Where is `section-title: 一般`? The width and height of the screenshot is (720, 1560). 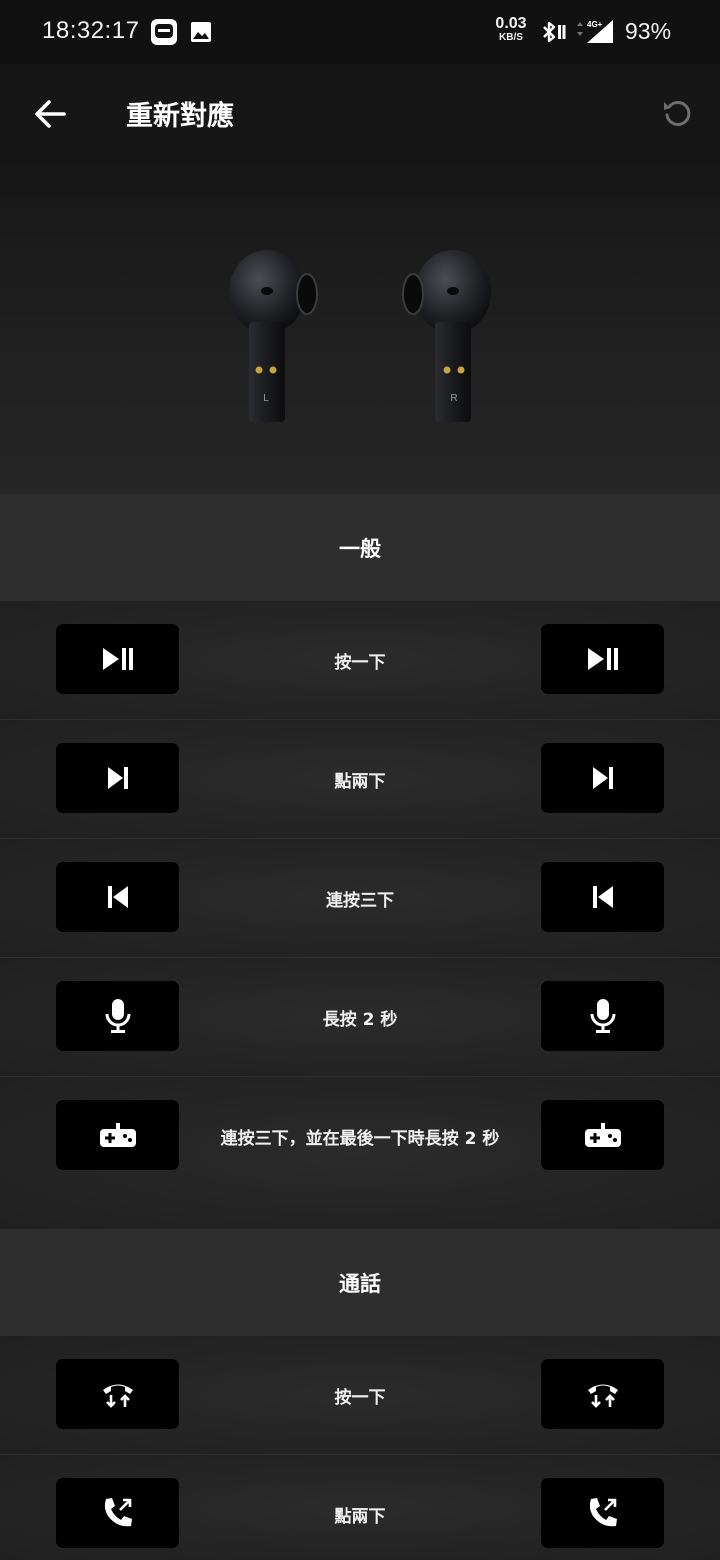
section-title: 一般 is located at coordinates (360, 548).